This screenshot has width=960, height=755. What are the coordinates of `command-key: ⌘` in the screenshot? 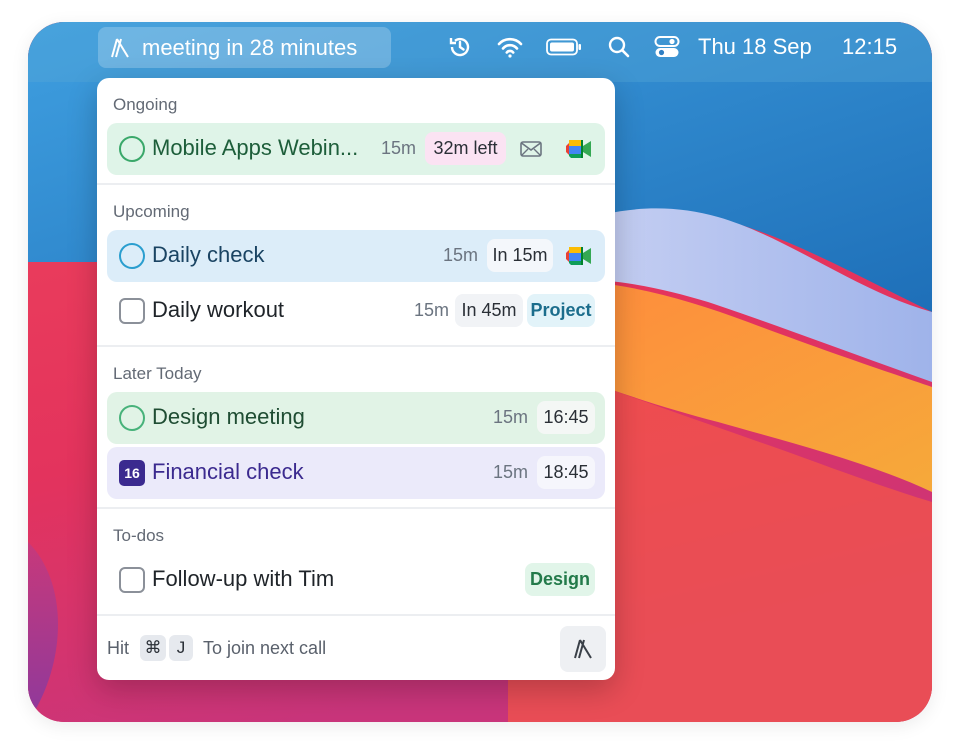 It's located at (153, 648).